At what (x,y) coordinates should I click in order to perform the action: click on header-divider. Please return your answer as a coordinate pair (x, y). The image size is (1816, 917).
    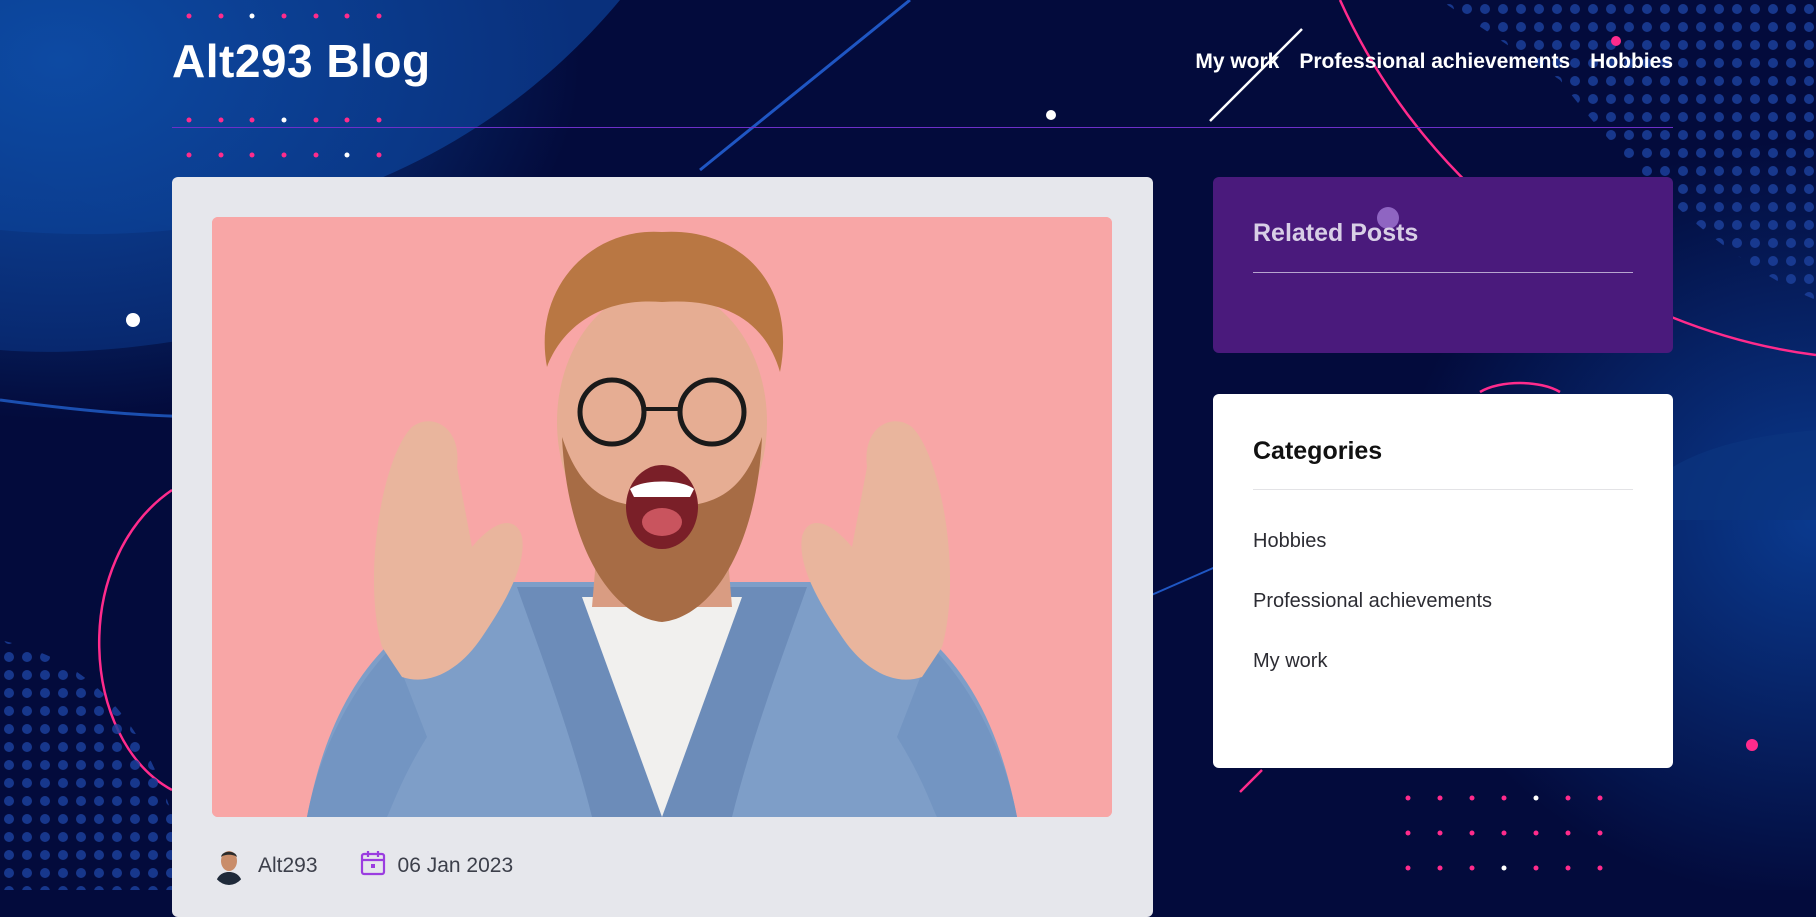
    Looking at the image, I should click on (922, 127).